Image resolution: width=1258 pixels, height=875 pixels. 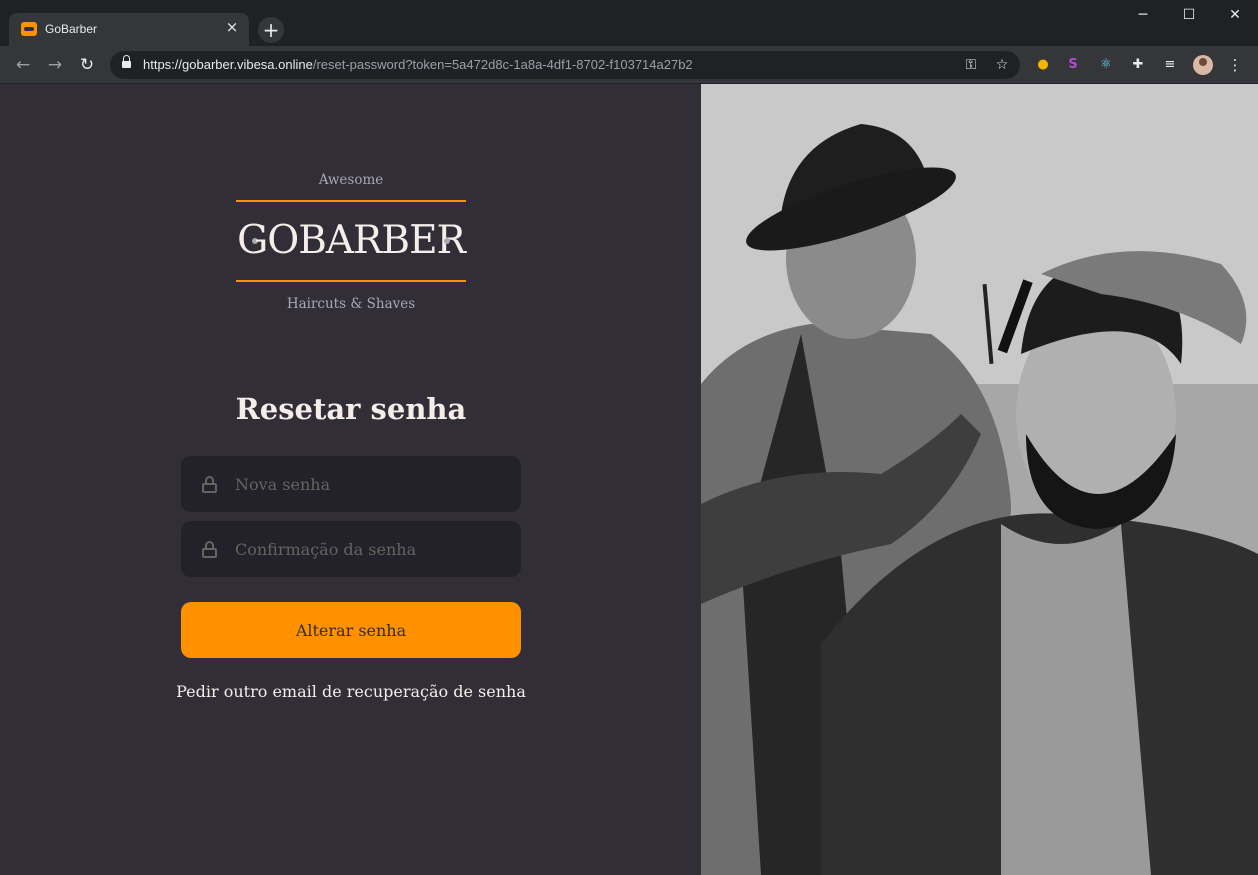 I want to click on new-tab-button: +, so click(x=271, y=30).